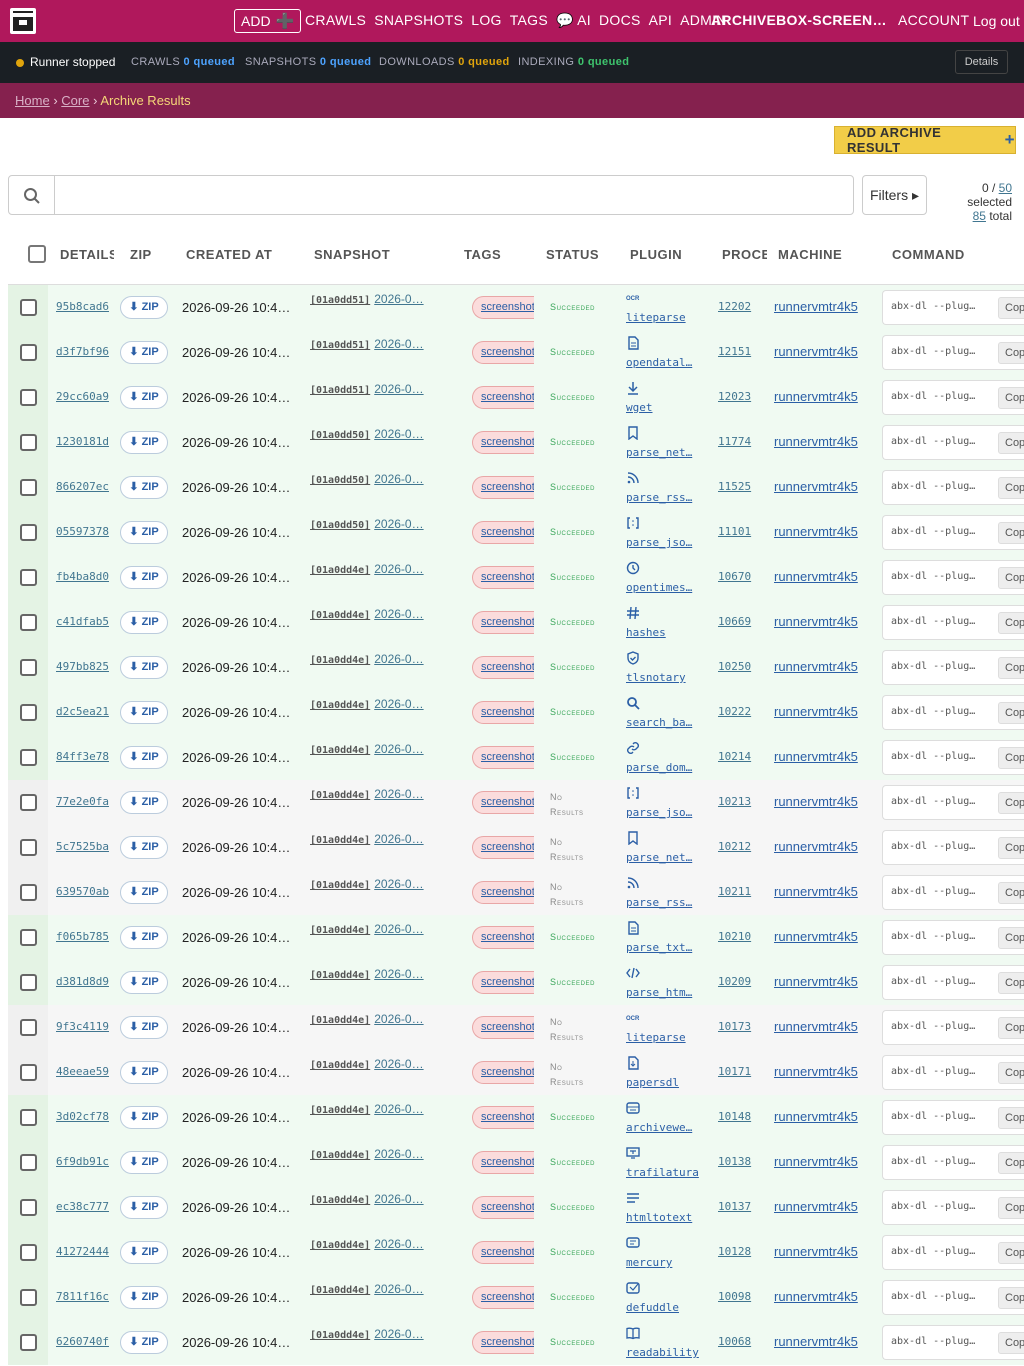 The image size is (1024, 1366). I want to click on snapshot-id: [01a0dd51], so click(340, 345).